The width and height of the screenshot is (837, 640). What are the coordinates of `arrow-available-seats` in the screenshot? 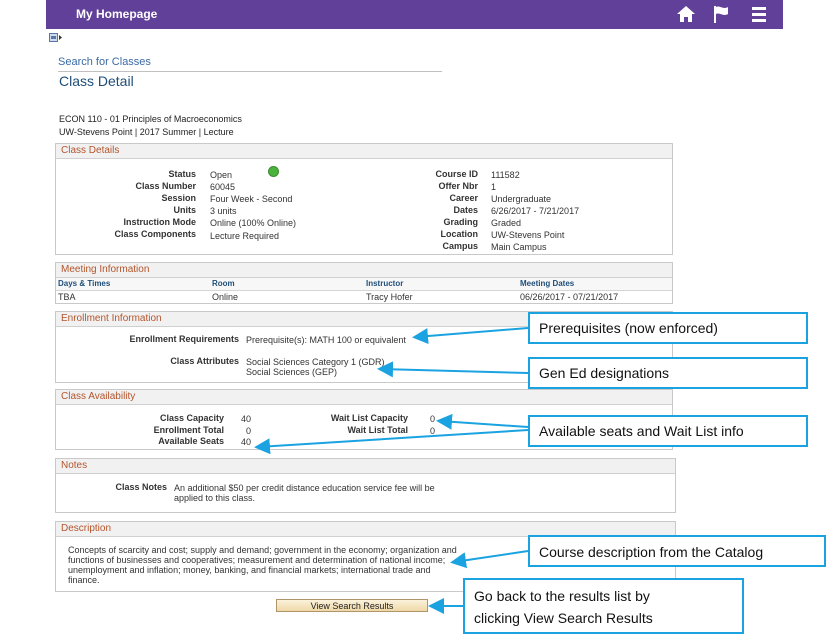 It's located at (391, 442).